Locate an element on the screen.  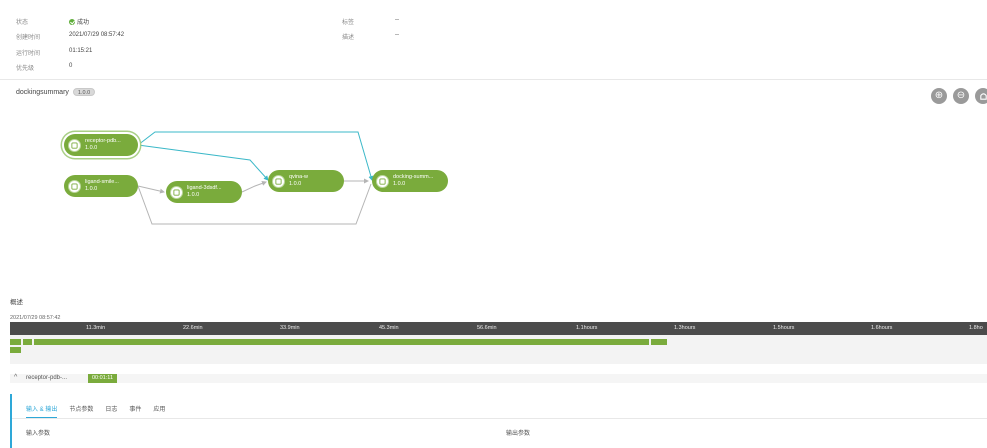
timeline-tick: 1.1hours is located at coordinates (587, 328).